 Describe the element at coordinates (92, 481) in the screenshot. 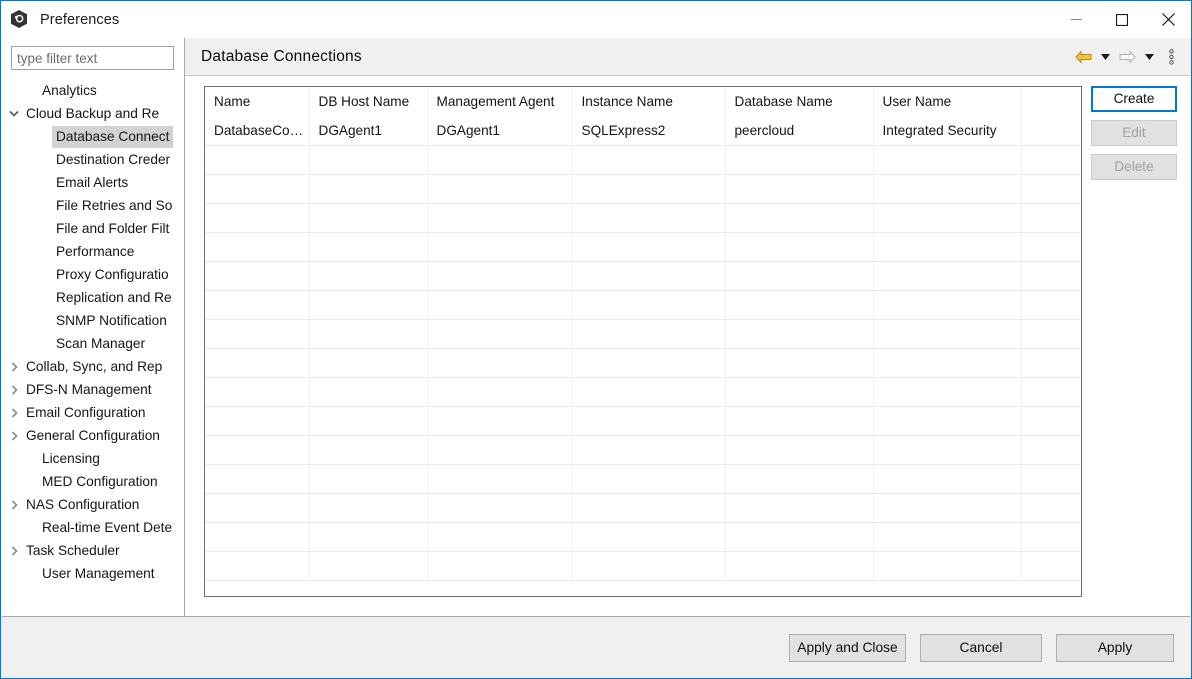

I see `sidebar-item-med-configuration: MED Configuration` at that location.